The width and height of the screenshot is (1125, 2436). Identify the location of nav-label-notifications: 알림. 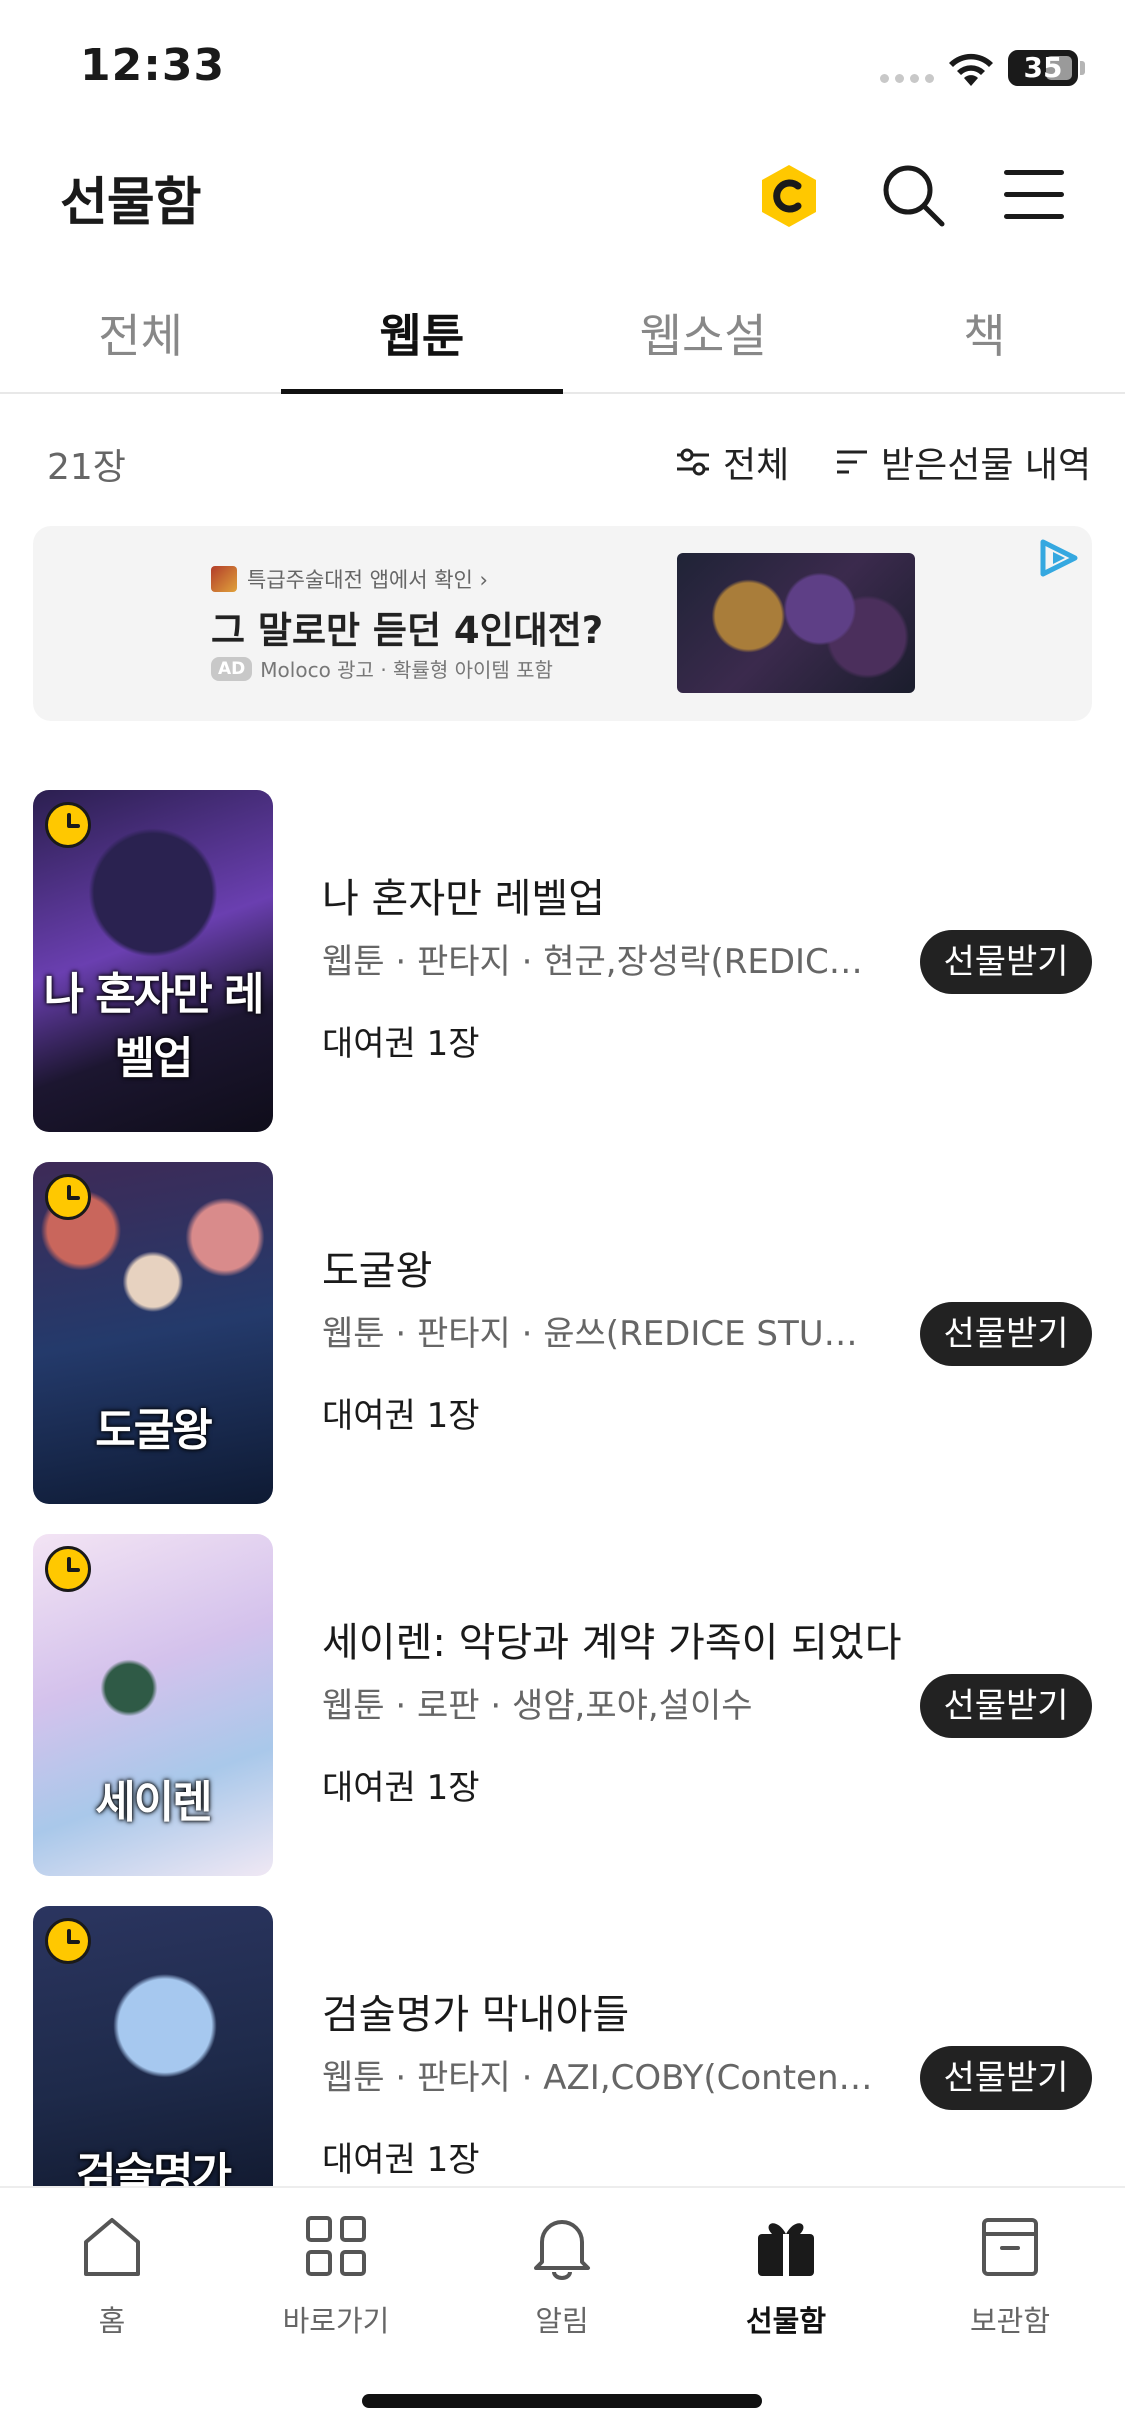
(562, 2321).